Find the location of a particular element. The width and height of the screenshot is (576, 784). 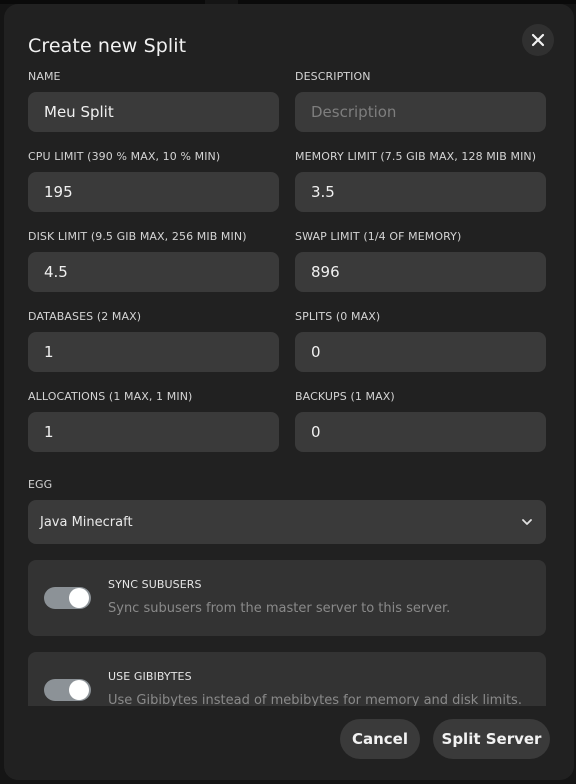

close-button is located at coordinates (538, 40).